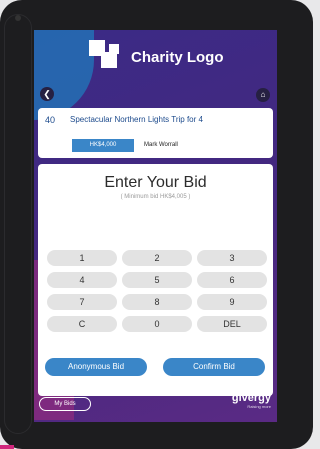 This screenshot has width=320, height=449. I want to click on brand-name: givergy, so click(251, 398).